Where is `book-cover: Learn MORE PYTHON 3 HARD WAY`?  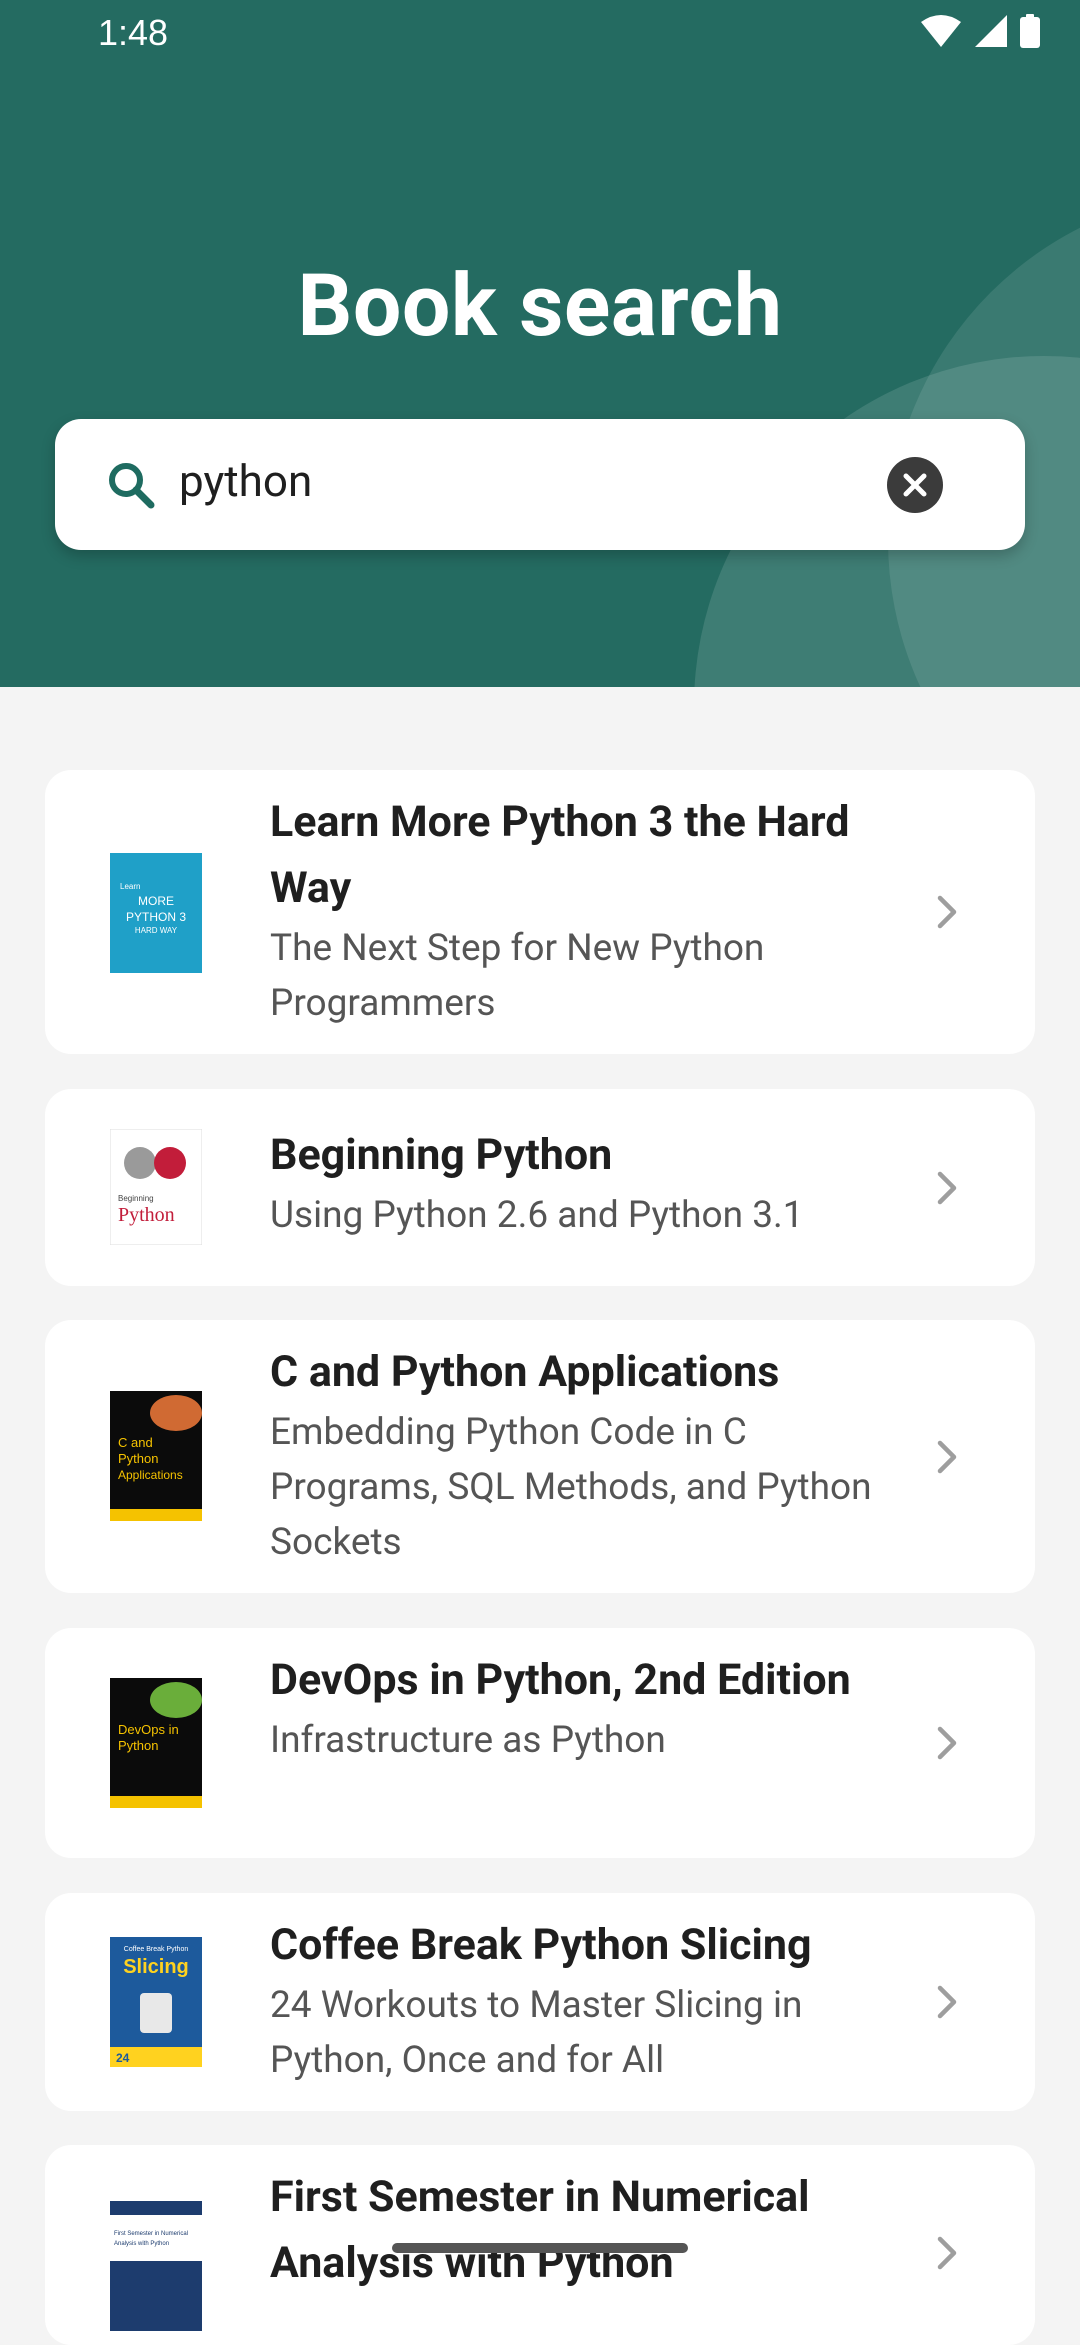
book-cover: Learn MORE PYTHON 3 HARD WAY is located at coordinates (156, 913).